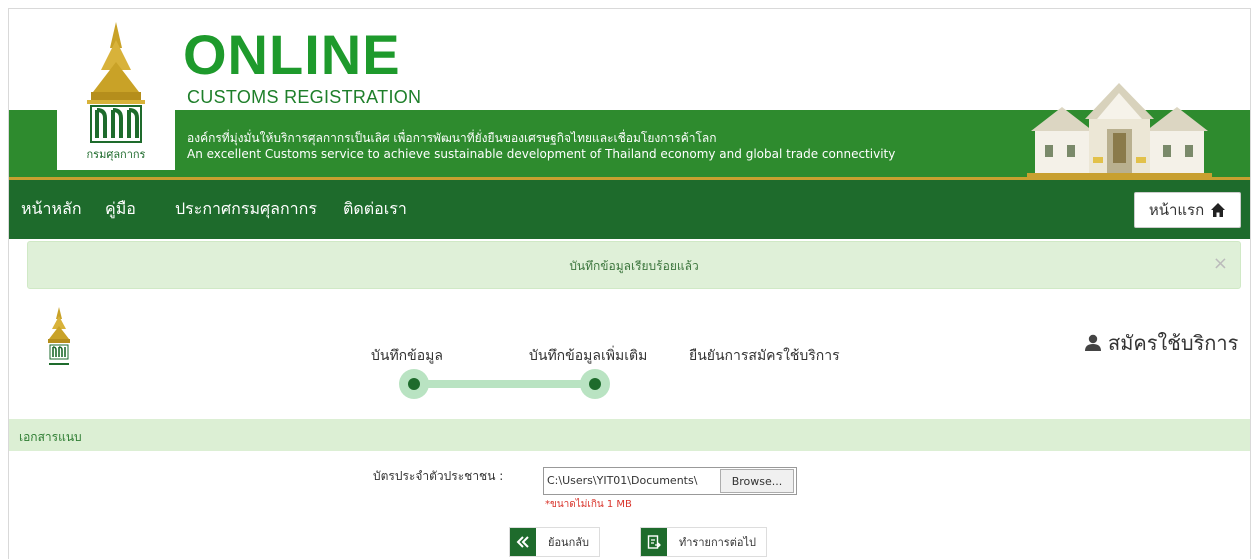 This screenshot has width=1259, height=559. What do you see at coordinates (116, 154) in the screenshot?
I see `logo-caption: กรมศุลกากร` at bounding box center [116, 154].